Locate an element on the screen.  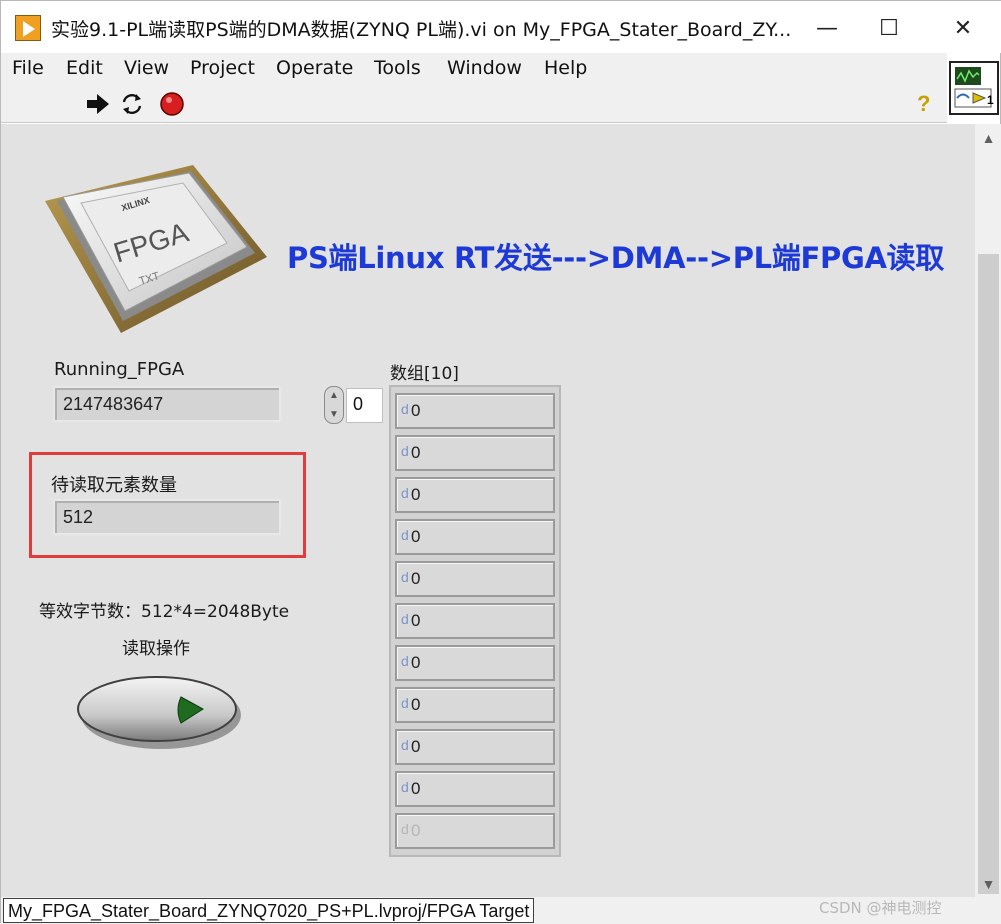
scroll-down-icon: ▼ is located at coordinates (988, 884).